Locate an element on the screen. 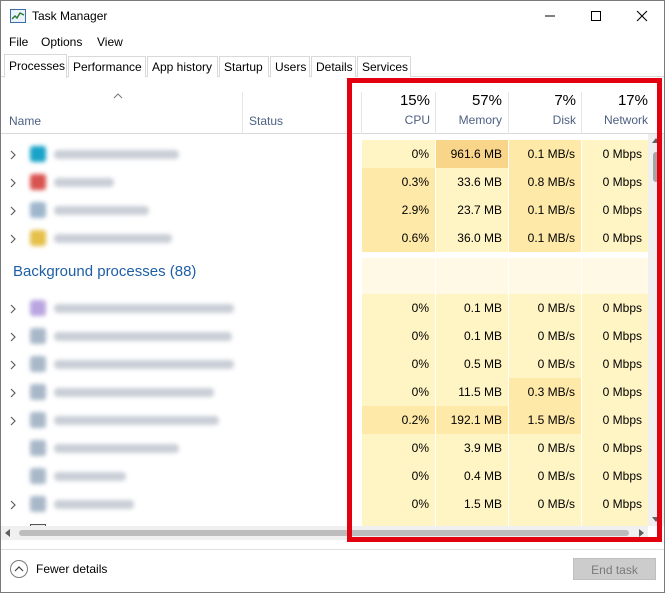  scroll-right-icon is located at coordinates (641, 533).